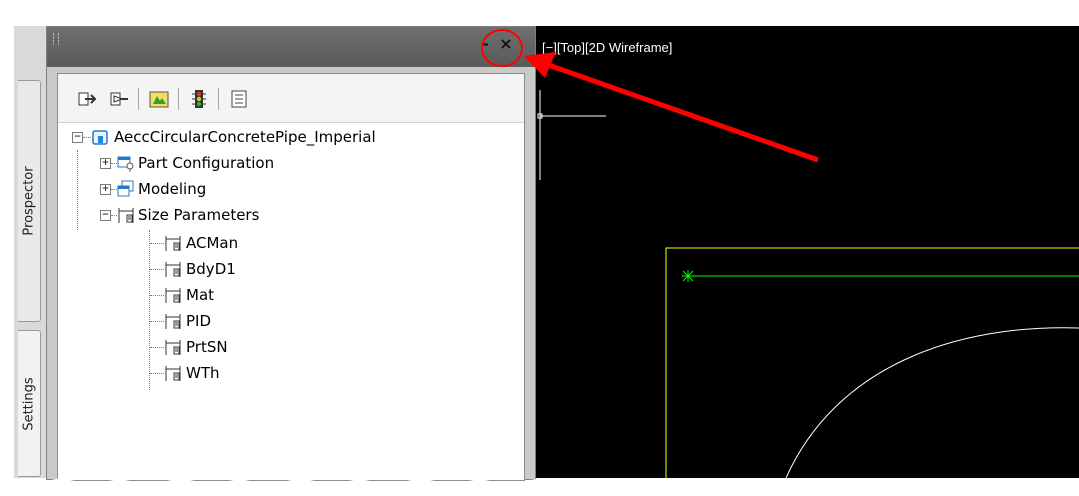  Describe the element at coordinates (502, 48) in the screenshot. I see `annotation-circle` at that location.